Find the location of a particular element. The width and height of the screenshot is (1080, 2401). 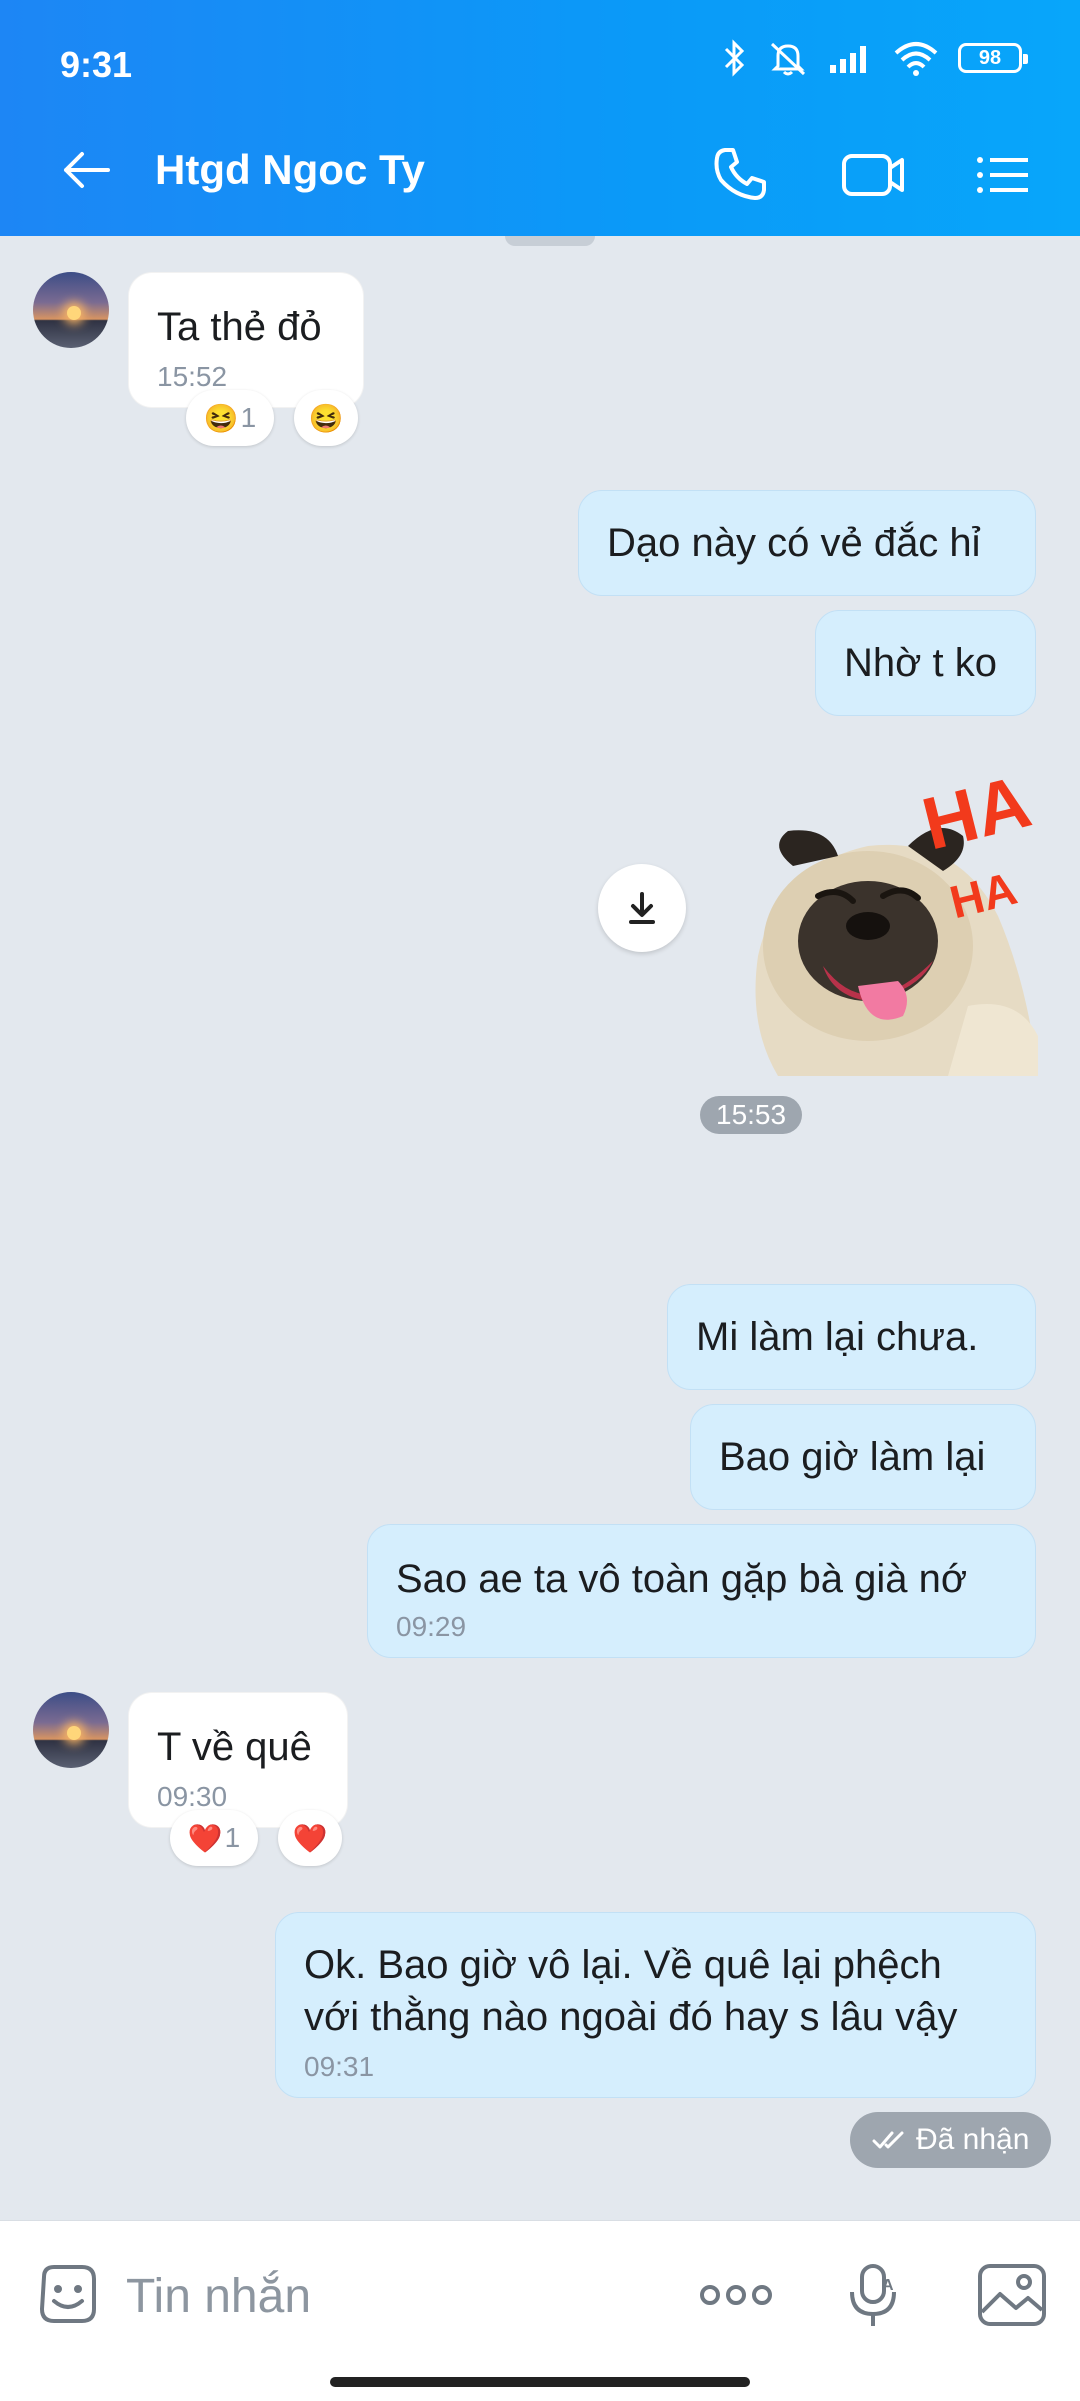

message-composer: Tin nhắn A is located at coordinates (540, 2310).